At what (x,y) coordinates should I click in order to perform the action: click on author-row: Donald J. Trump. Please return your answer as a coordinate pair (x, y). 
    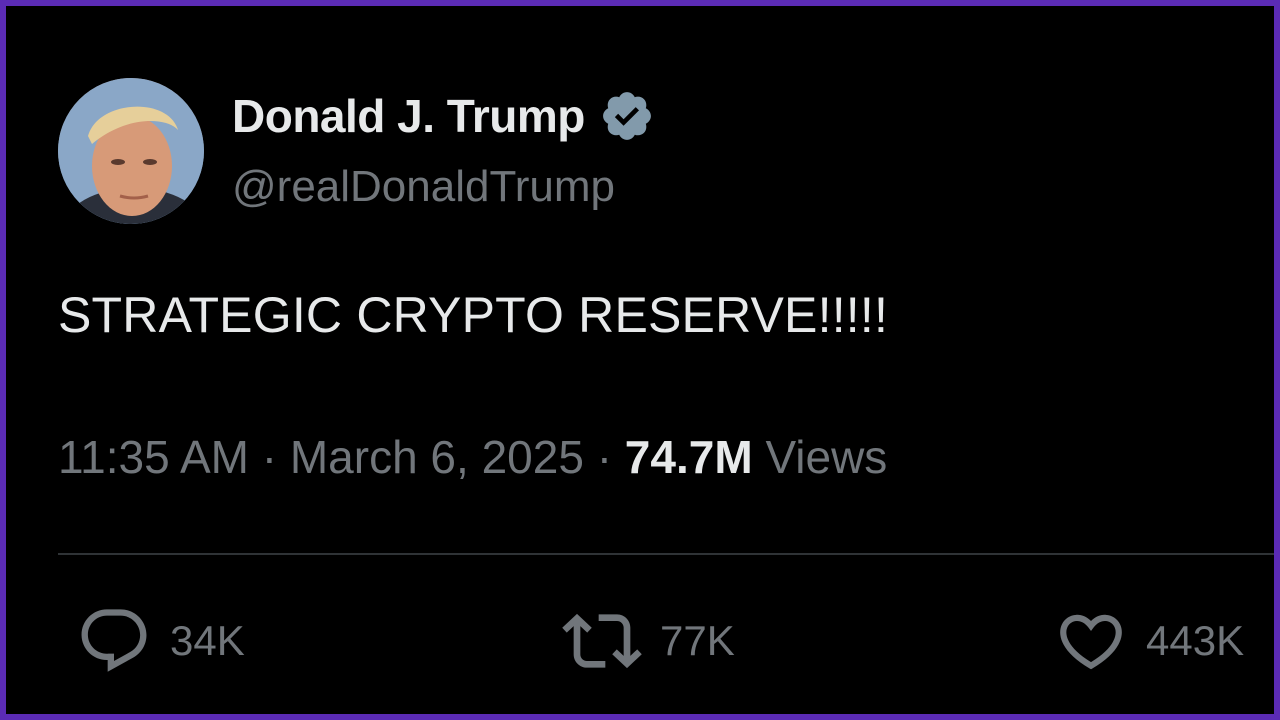
    Looking at the image, I should click on (443, 116).